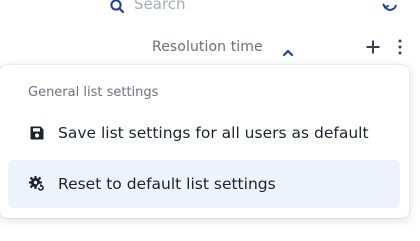 The image size is (420, 241). I want to click on reset-list-settings-label: Reset to default list settings, so click(167, 184).